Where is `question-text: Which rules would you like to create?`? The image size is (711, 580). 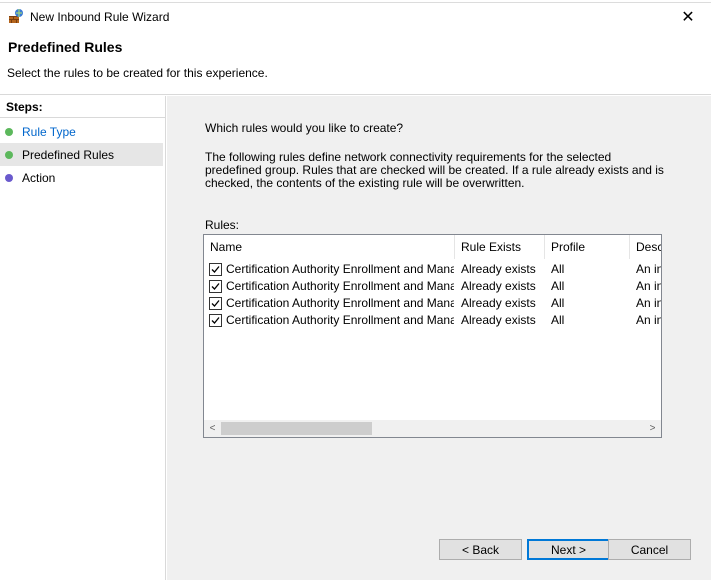 question-text: Which rules would you like to create? is located at coordinates (304, 128).